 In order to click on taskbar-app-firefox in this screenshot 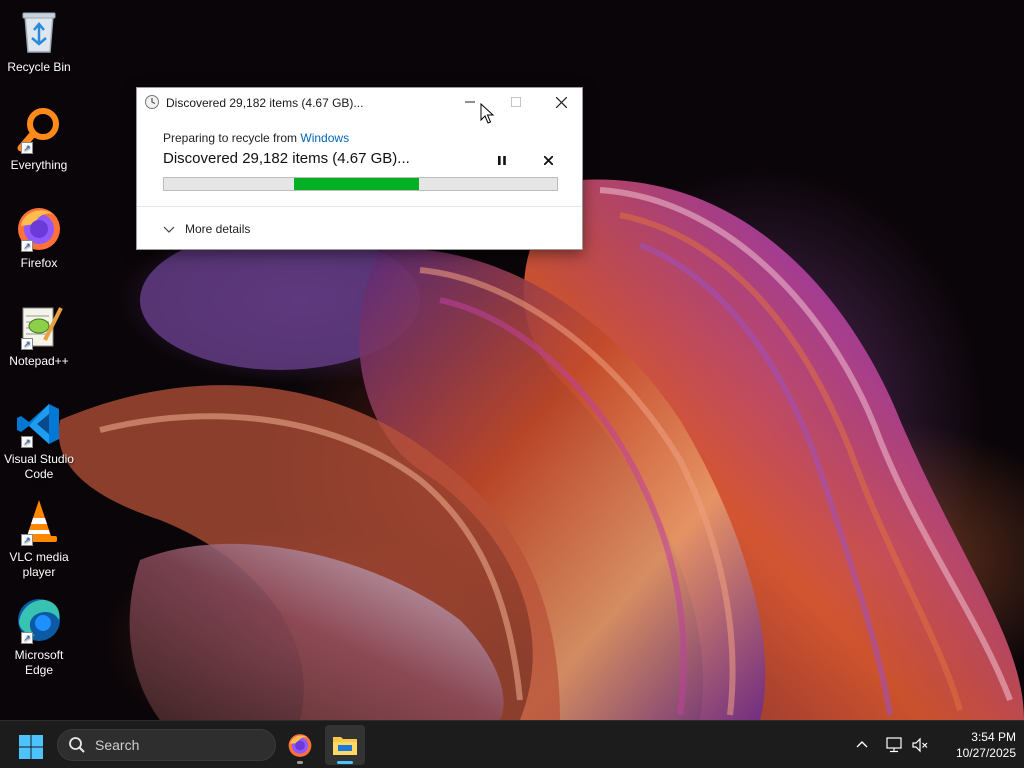, I will do `click(300, 745)`.